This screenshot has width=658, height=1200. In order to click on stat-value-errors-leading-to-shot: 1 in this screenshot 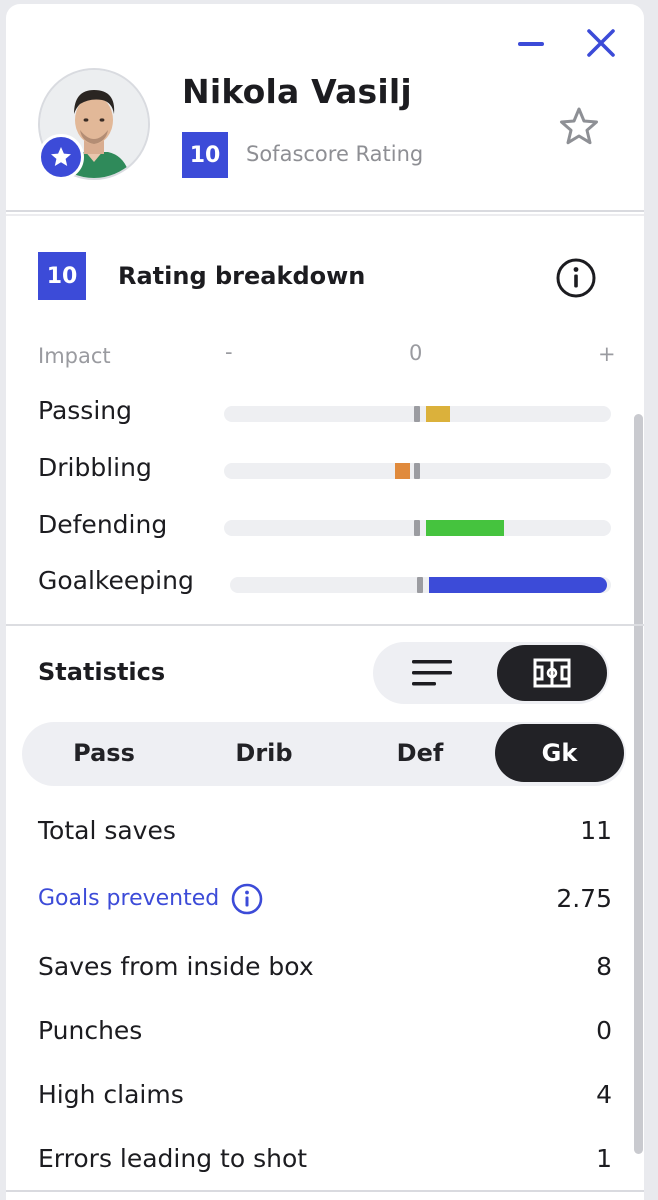, I will do `click(604, 1158)`.